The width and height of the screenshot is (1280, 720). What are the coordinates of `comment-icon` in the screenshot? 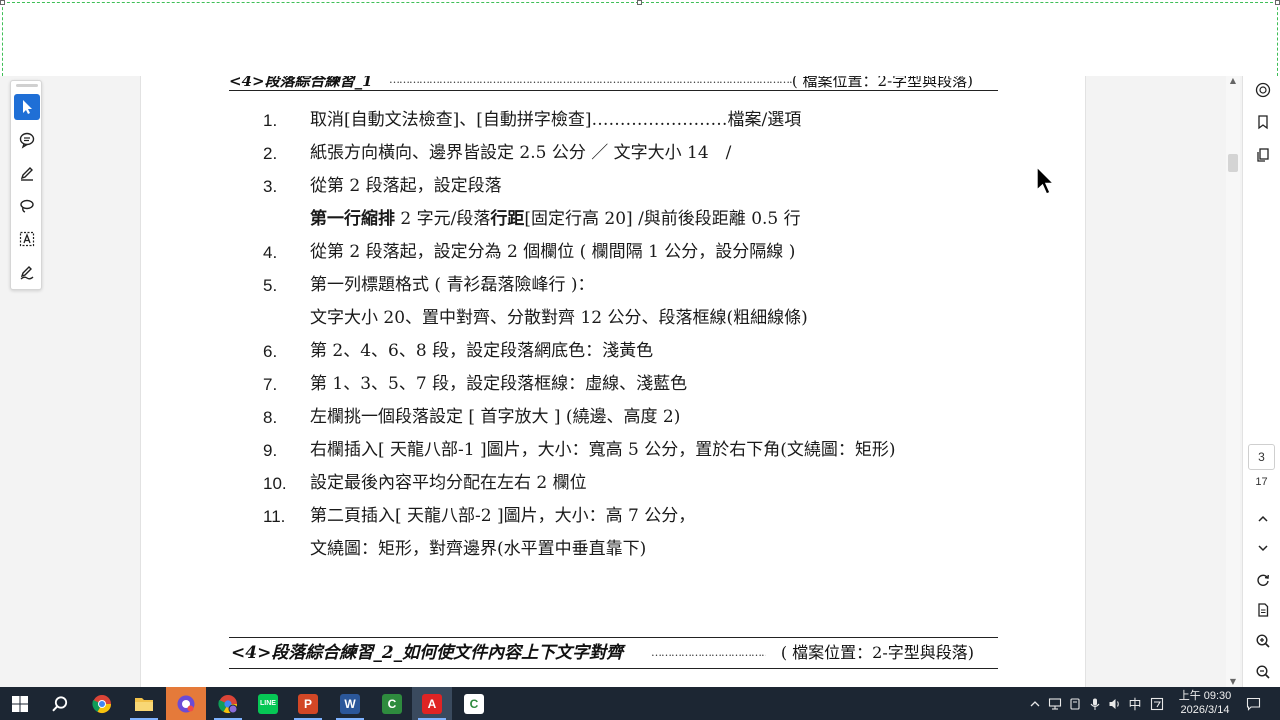 It's located at (27, 140).